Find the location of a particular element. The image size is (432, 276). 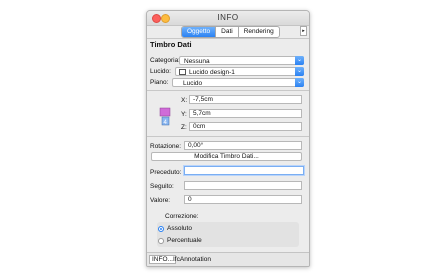

categoria-label: Categoria: is located at coordinates (165, 60).